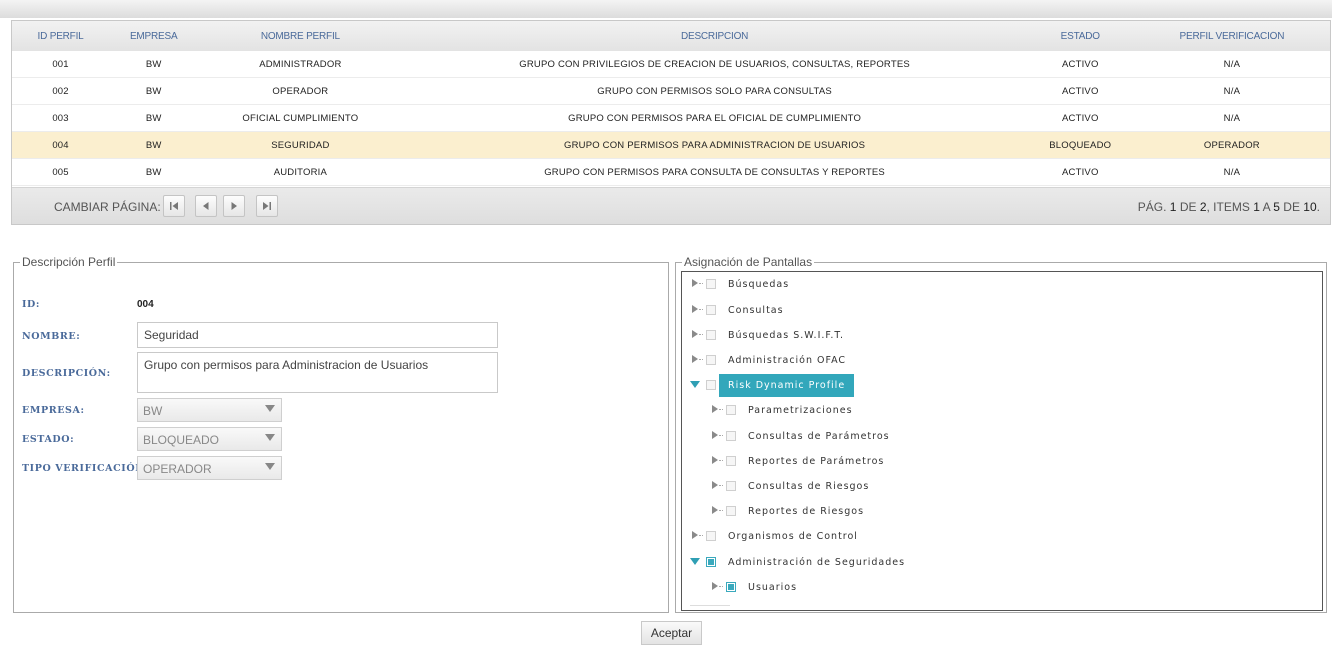 Image resolution: width=1332 pixels, height=650 pixels. What do you see at coordinates (85, 468) in the screenshot?
I see `tipo-verificacion-label: TIPO VERIFICACIÓN:` at bounding box center [85, 468].